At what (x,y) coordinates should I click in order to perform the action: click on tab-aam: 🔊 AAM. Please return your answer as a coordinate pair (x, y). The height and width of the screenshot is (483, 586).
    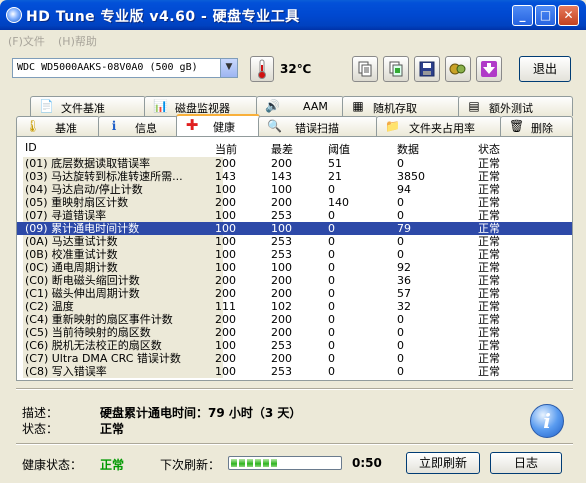
    Looking at the image, I should click on (300, 106).